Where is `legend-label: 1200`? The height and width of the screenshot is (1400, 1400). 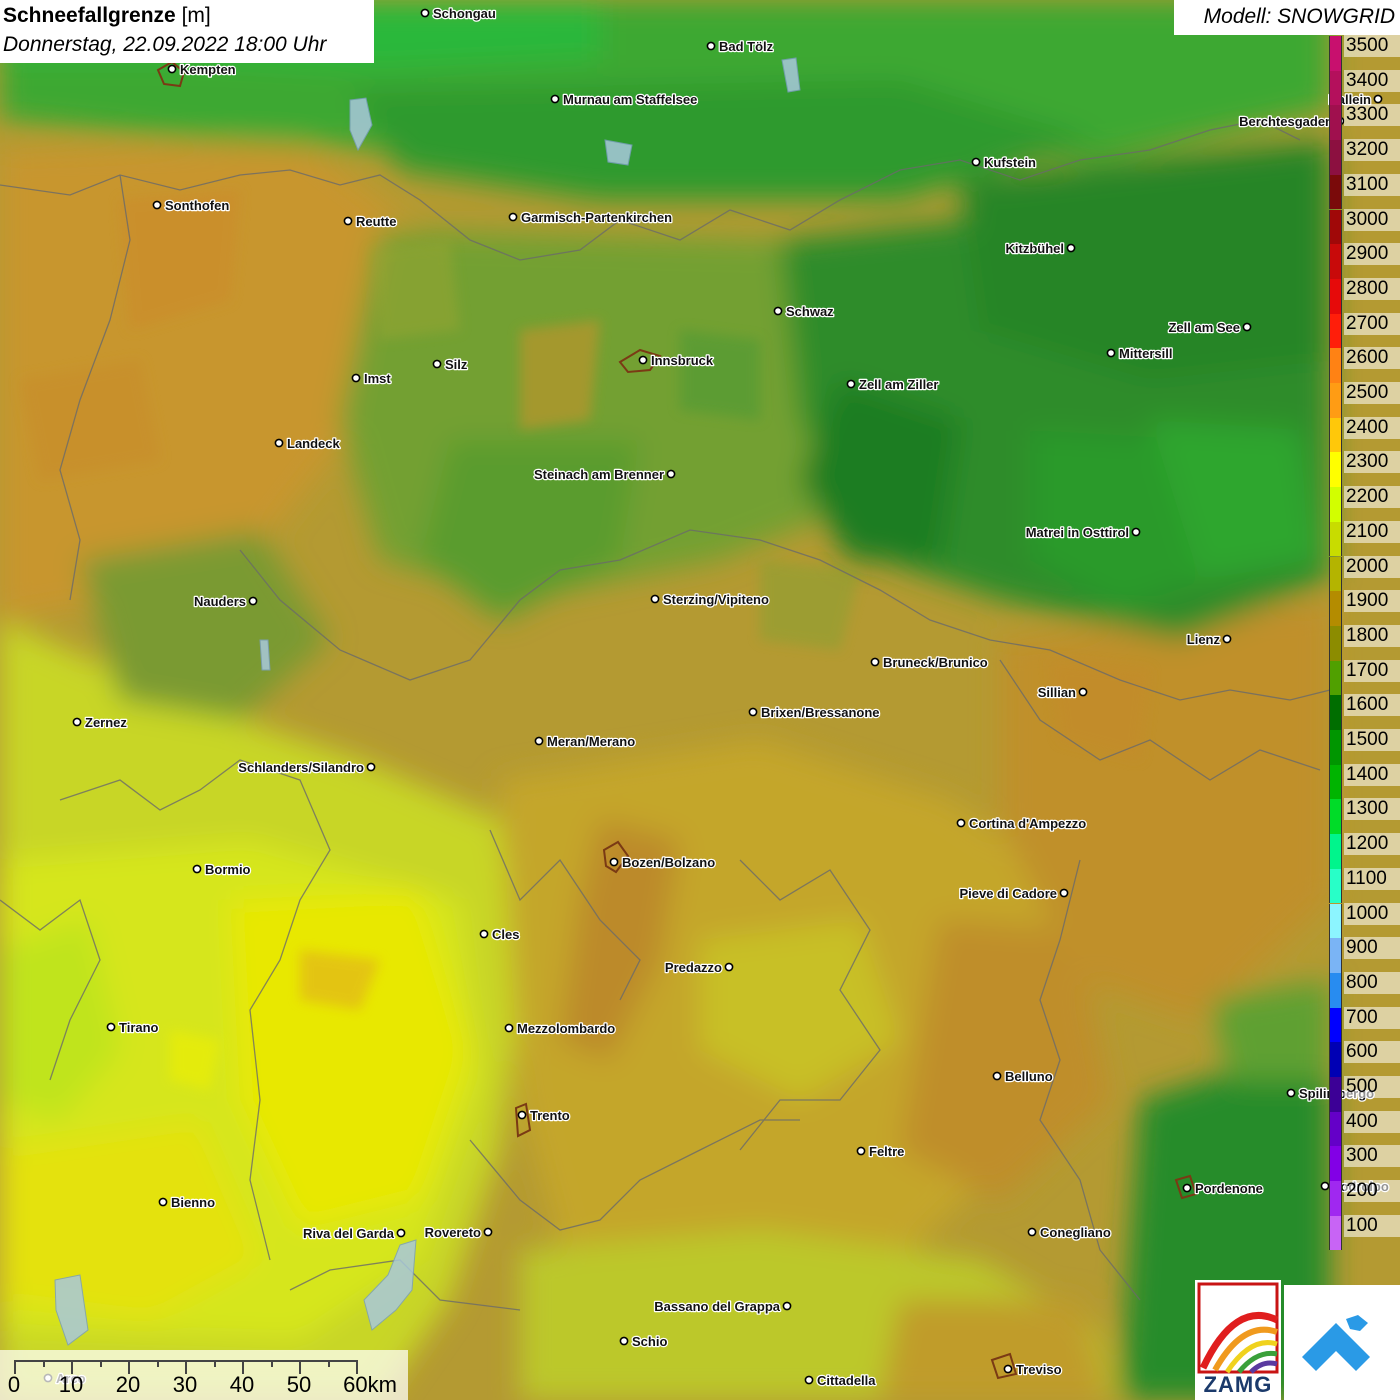
legend-label: 1200 is located at coordinates (1372, 844).